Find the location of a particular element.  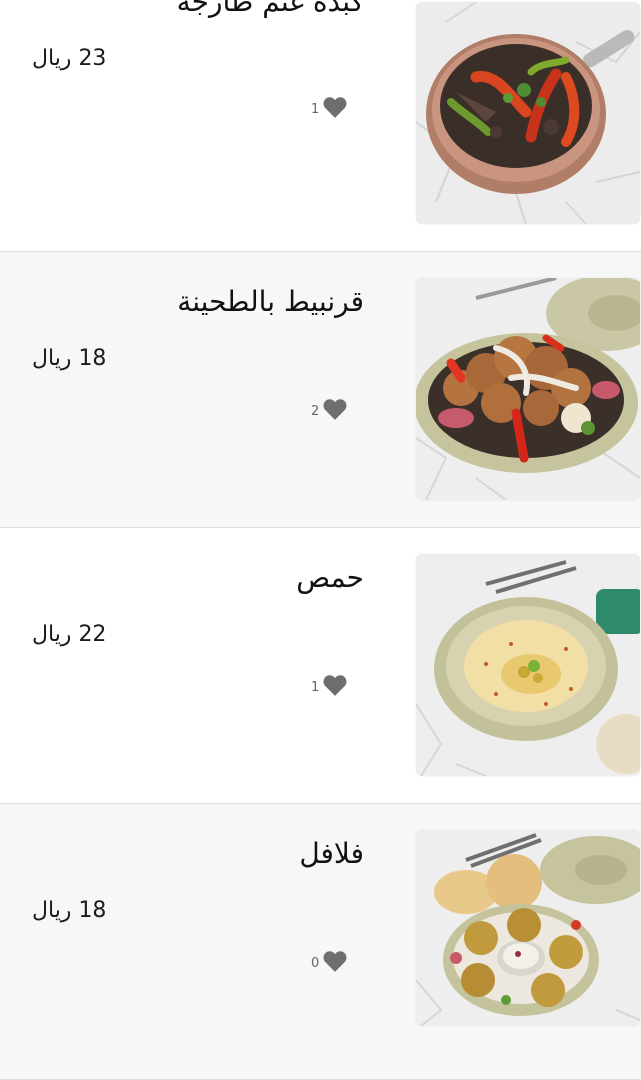

like-button: 2 is located at coordinates (329, 409).